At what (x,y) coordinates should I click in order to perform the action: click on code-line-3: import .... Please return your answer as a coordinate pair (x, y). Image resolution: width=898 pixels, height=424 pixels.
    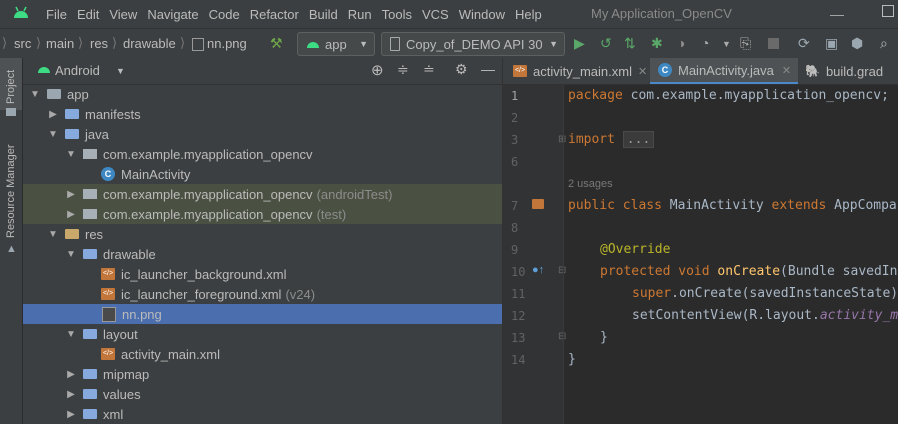
    Looking at the image, I should click on (611, 139).